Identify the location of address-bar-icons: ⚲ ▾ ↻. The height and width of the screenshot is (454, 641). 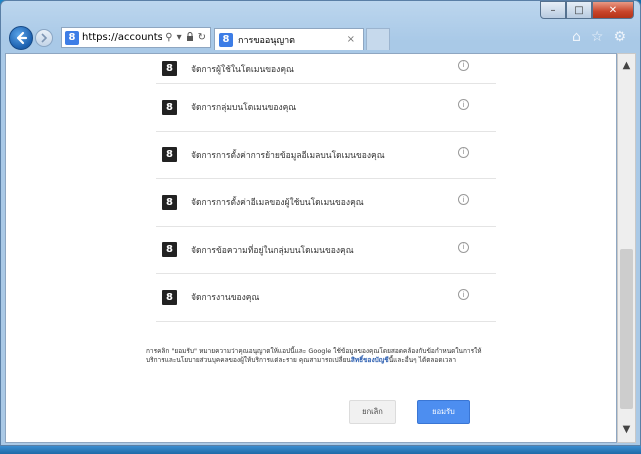
(187, 38).